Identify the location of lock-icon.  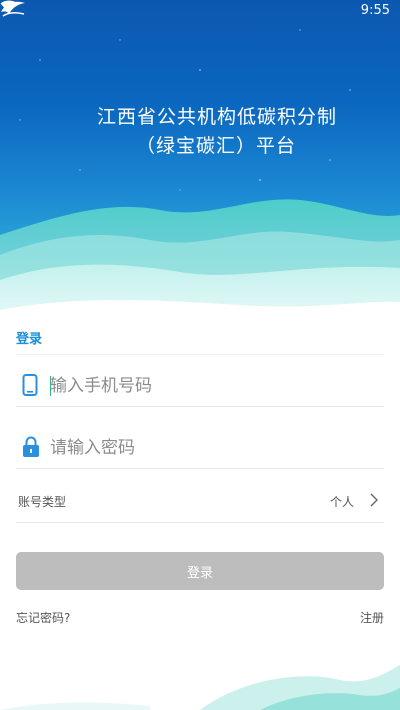
(31, 446).